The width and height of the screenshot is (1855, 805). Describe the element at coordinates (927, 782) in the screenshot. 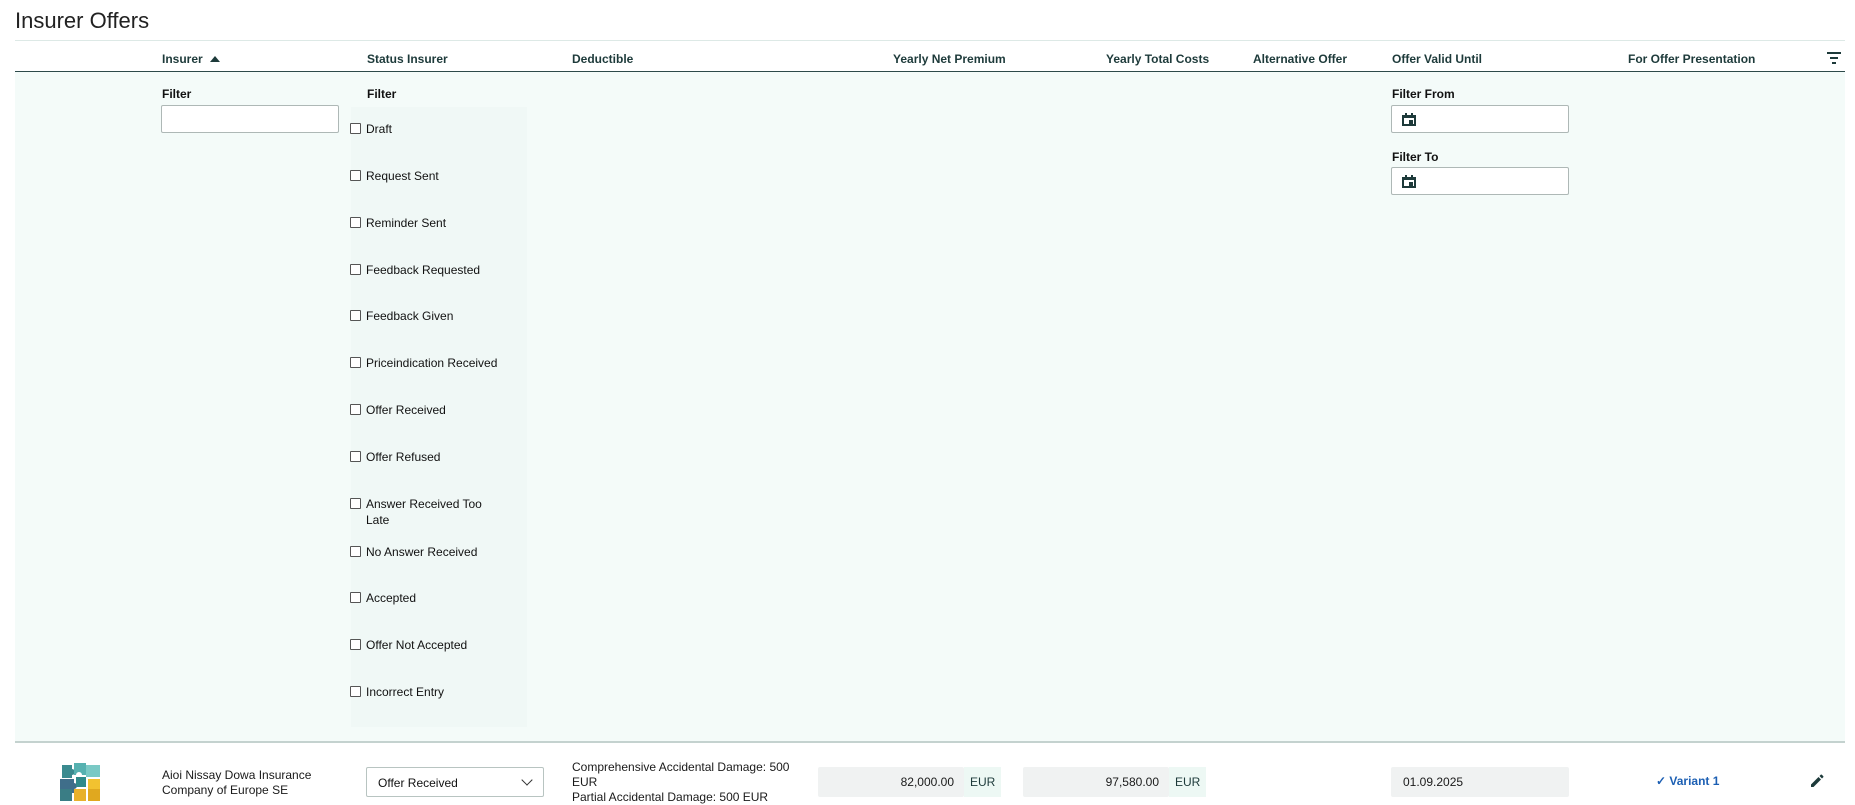

I see `net-premium-value: 82,000.00` at that location.